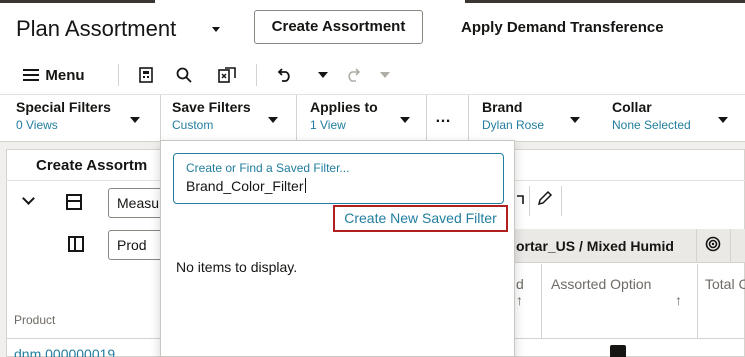 This screenshot has height=357, width=745. Describe the element at coordinates (92, 165) in the screenshot. I see `panel-title: Create Assortm` at that location.